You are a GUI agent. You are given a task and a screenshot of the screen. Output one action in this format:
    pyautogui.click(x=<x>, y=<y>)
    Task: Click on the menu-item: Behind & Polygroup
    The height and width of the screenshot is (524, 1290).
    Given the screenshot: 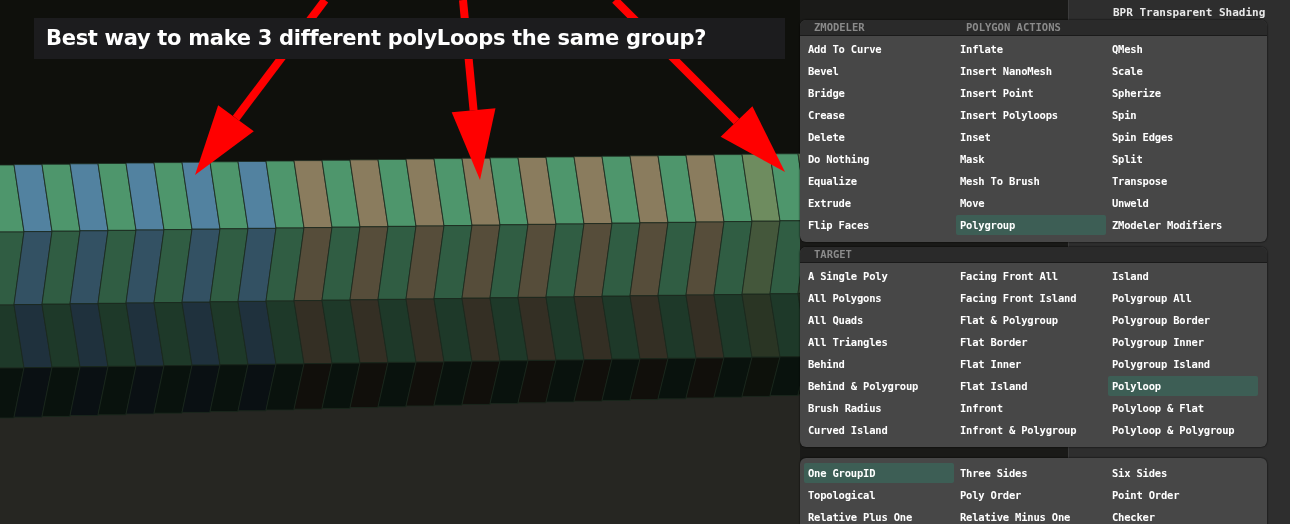 What is the action you would take?
    pyautogui.click(x=879, y=386)
    